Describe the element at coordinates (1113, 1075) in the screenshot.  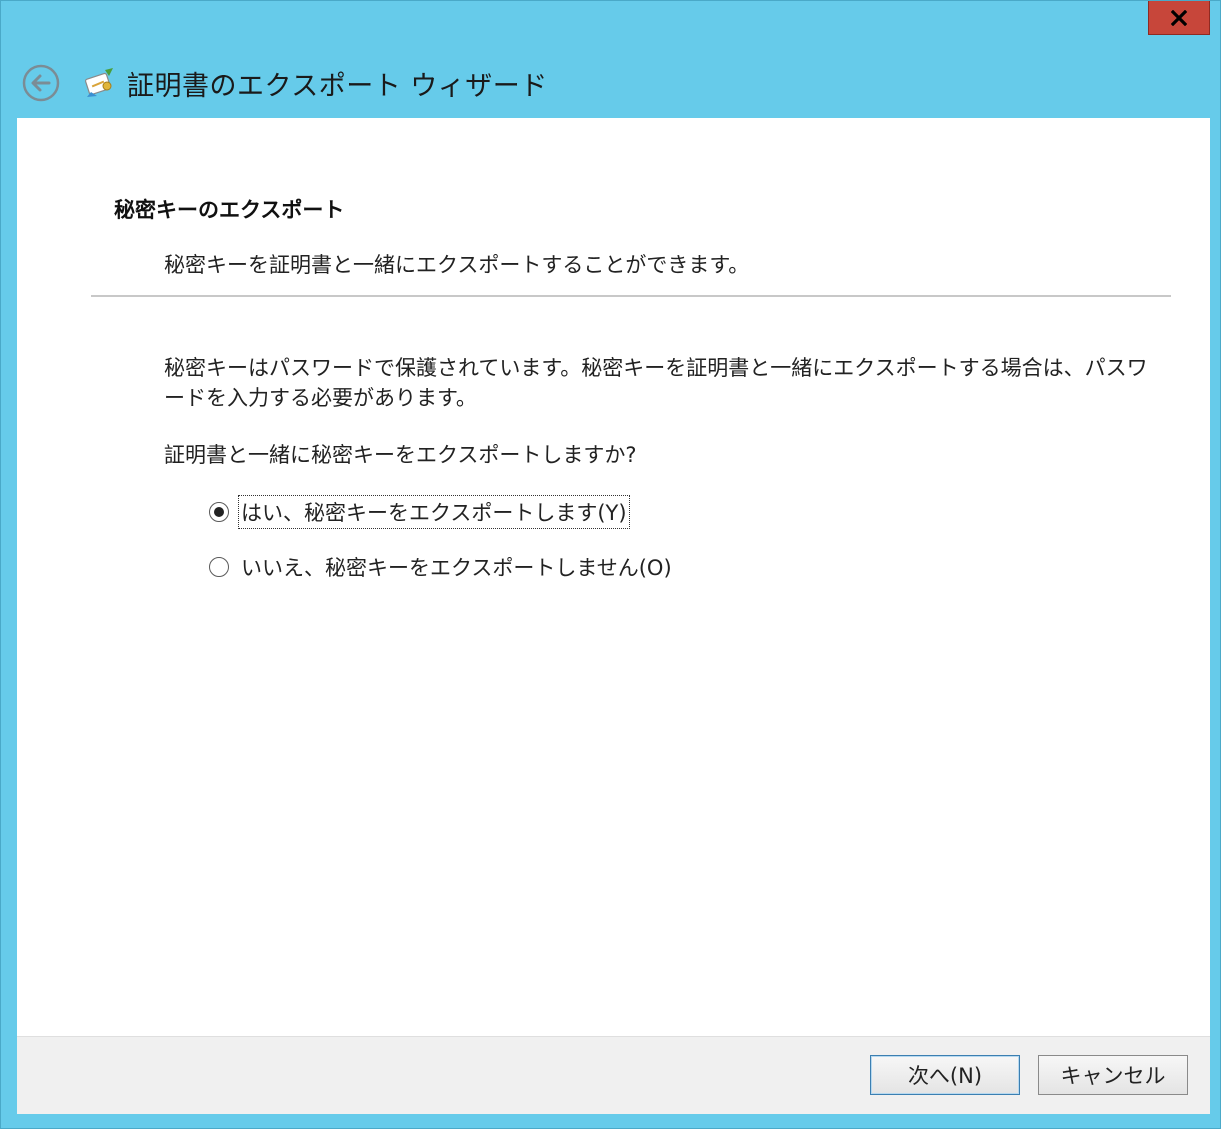
I see `cancel-button: キャンセル` at that location.